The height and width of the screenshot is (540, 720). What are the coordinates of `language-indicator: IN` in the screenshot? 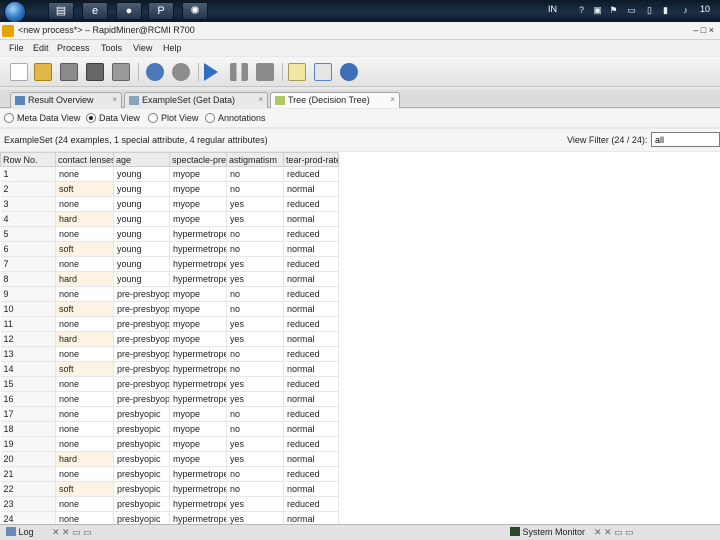 It's located at (552, 9).